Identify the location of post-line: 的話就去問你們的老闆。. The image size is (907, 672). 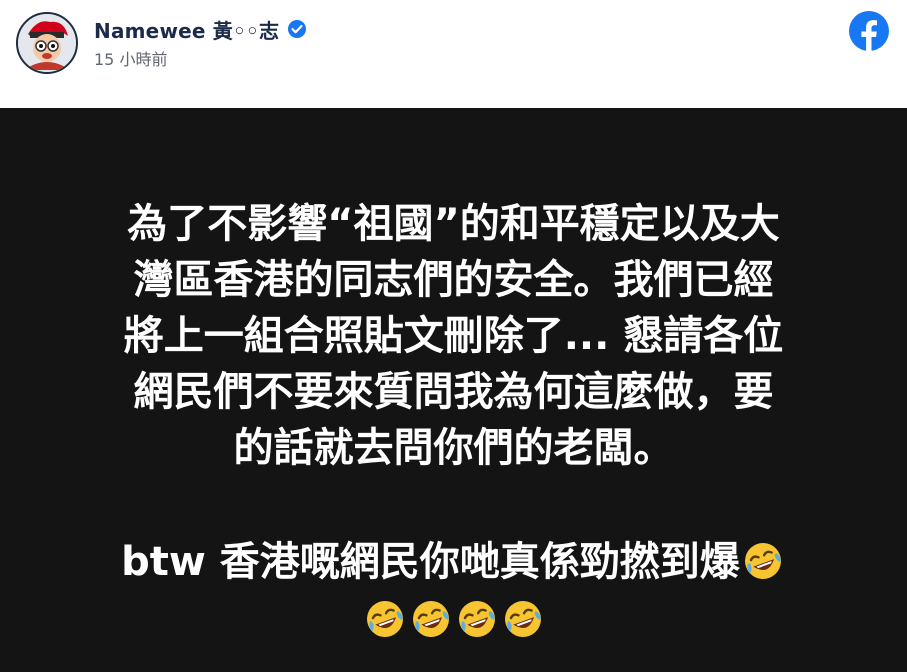
(453, 448).